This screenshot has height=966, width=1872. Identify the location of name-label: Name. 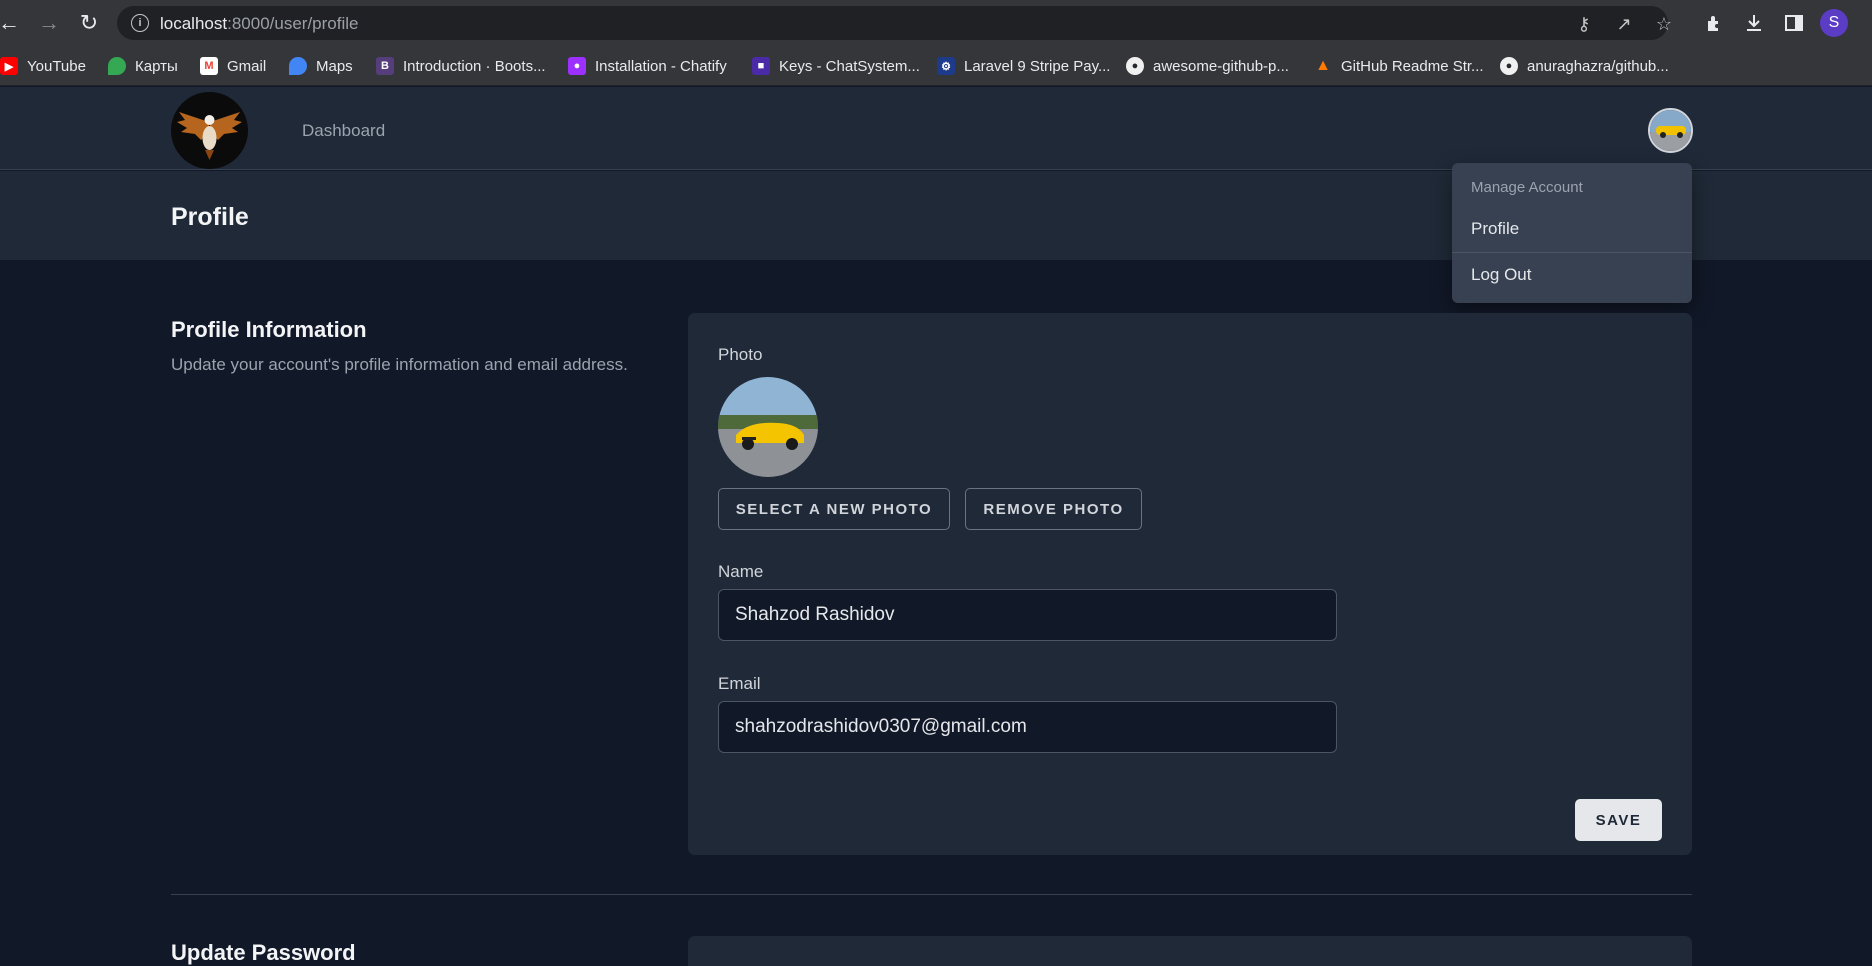
(741, 571).